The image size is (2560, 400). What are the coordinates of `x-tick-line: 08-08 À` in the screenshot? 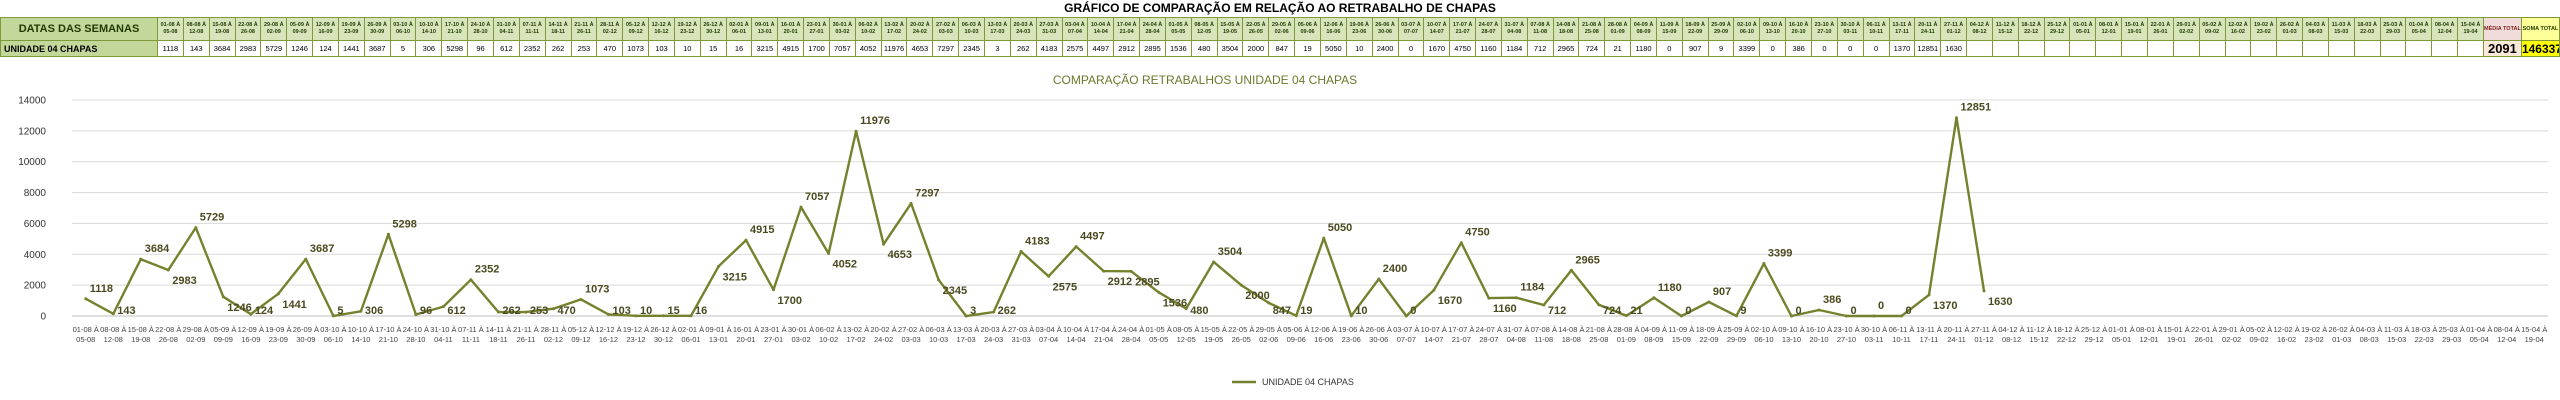 It's located at (113, 329).